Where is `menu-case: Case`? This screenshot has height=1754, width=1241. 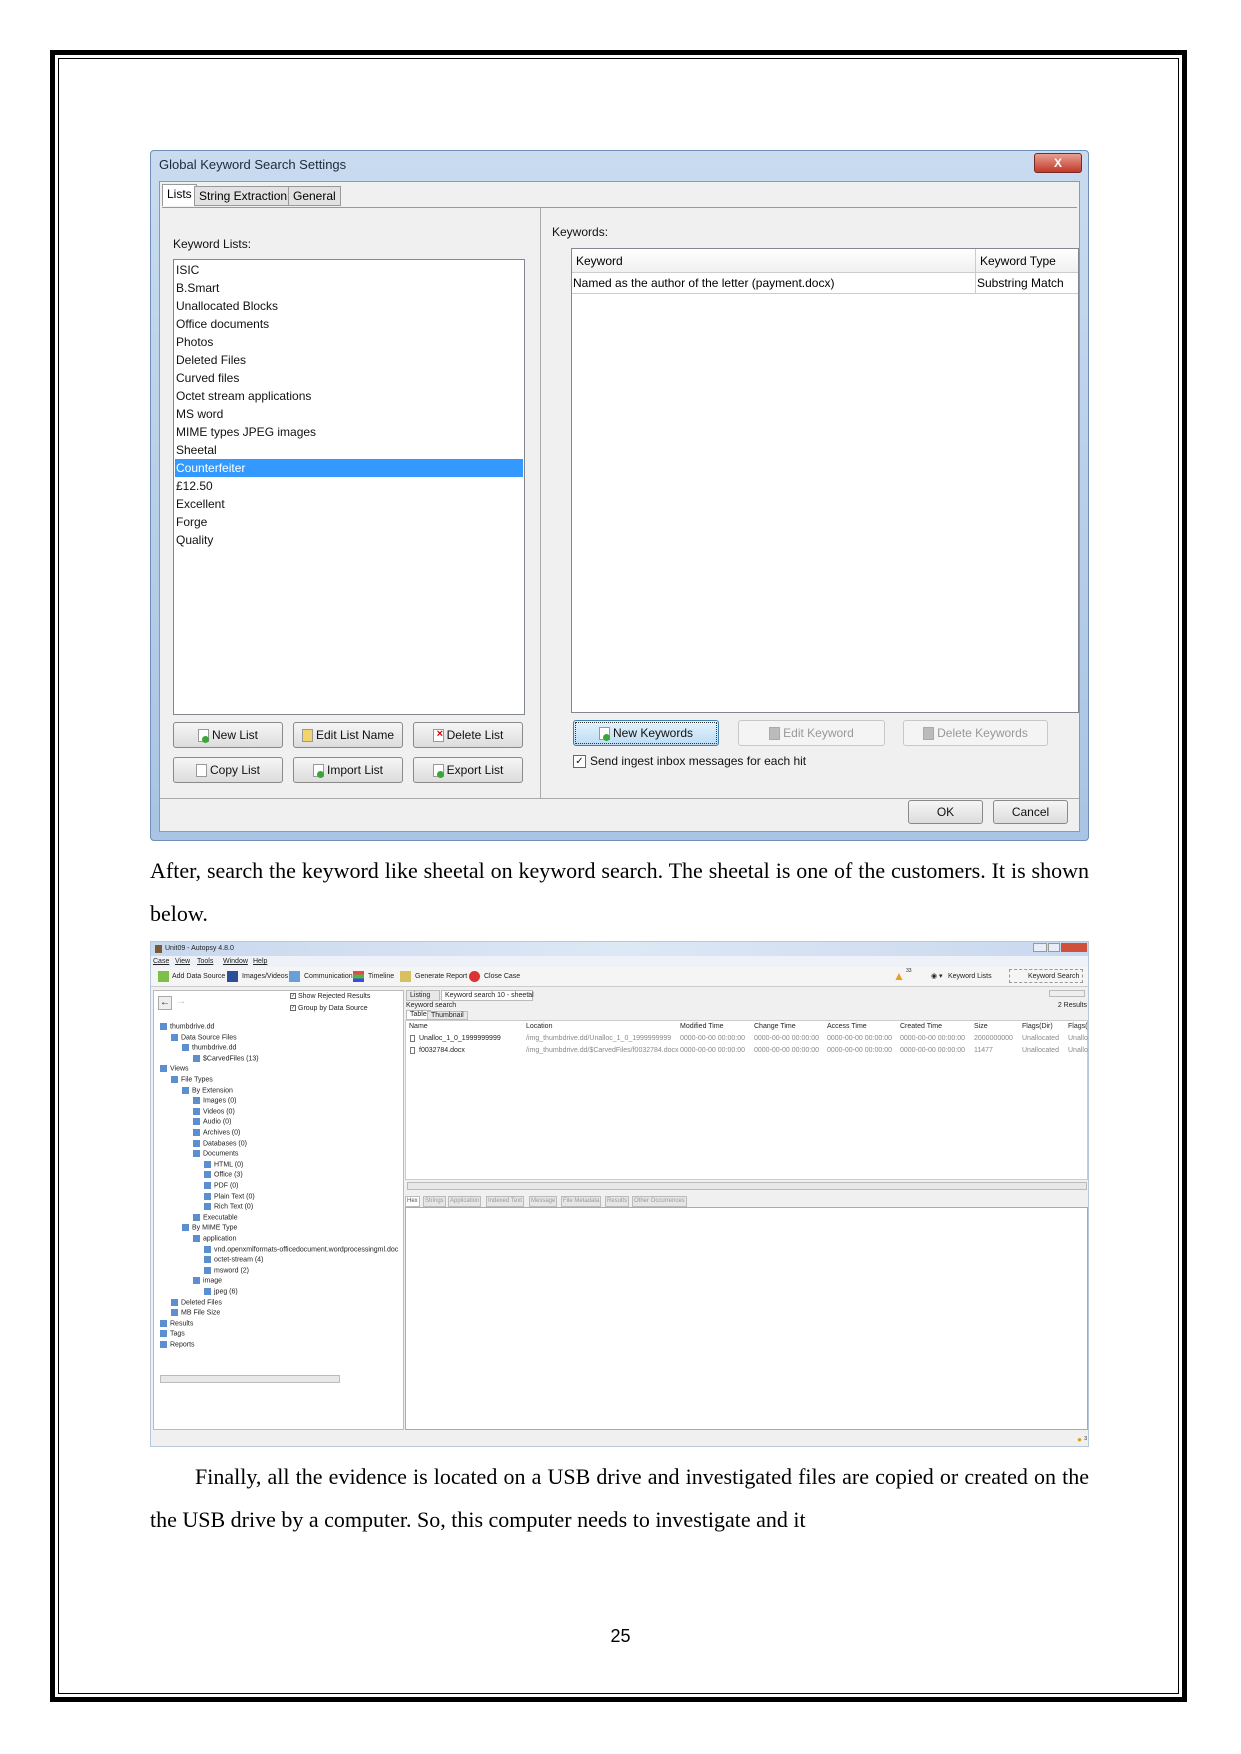
menu-case: Case is located at coordinates (161, 961).